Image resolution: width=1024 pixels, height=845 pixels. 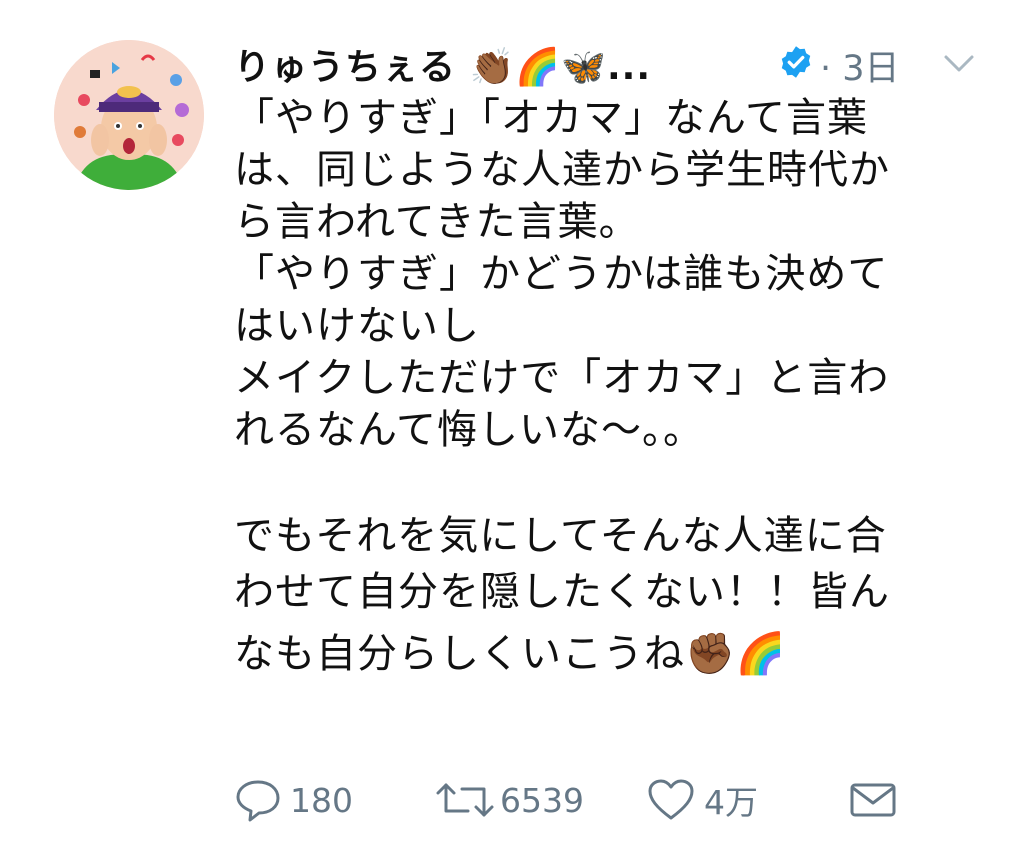 I want to click on avatar-image, so click(x=129, y=115).